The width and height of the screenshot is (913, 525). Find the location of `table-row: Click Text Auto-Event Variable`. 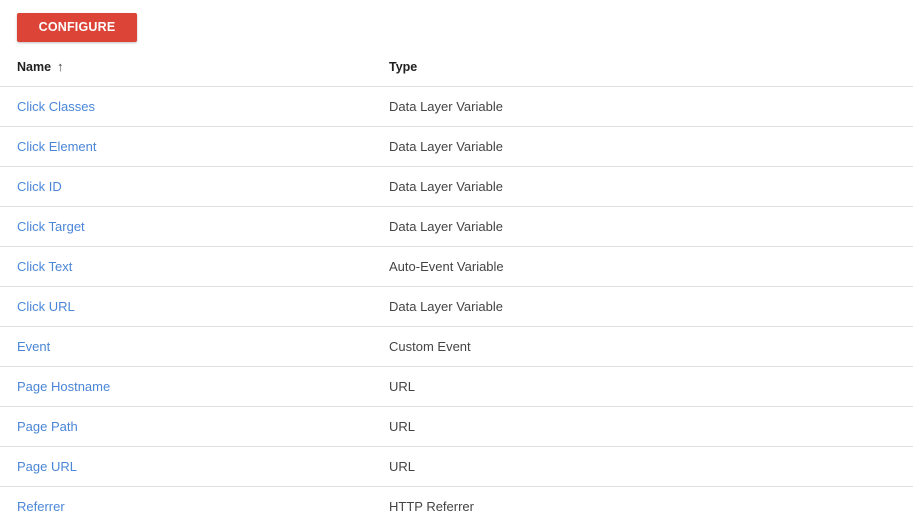

table-row: Click Text Auto-Event Variable is located at coordinates (456, 267).